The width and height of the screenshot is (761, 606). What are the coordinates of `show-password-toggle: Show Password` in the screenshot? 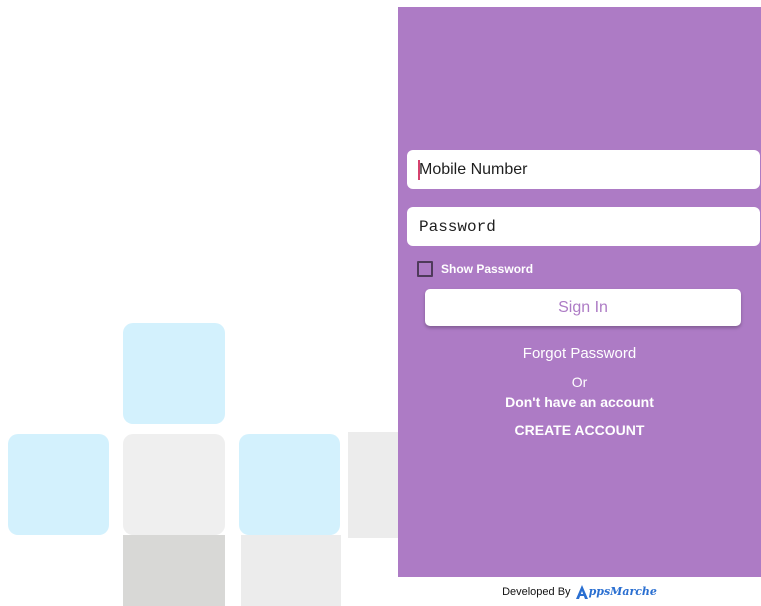 It's located at (475, 269).